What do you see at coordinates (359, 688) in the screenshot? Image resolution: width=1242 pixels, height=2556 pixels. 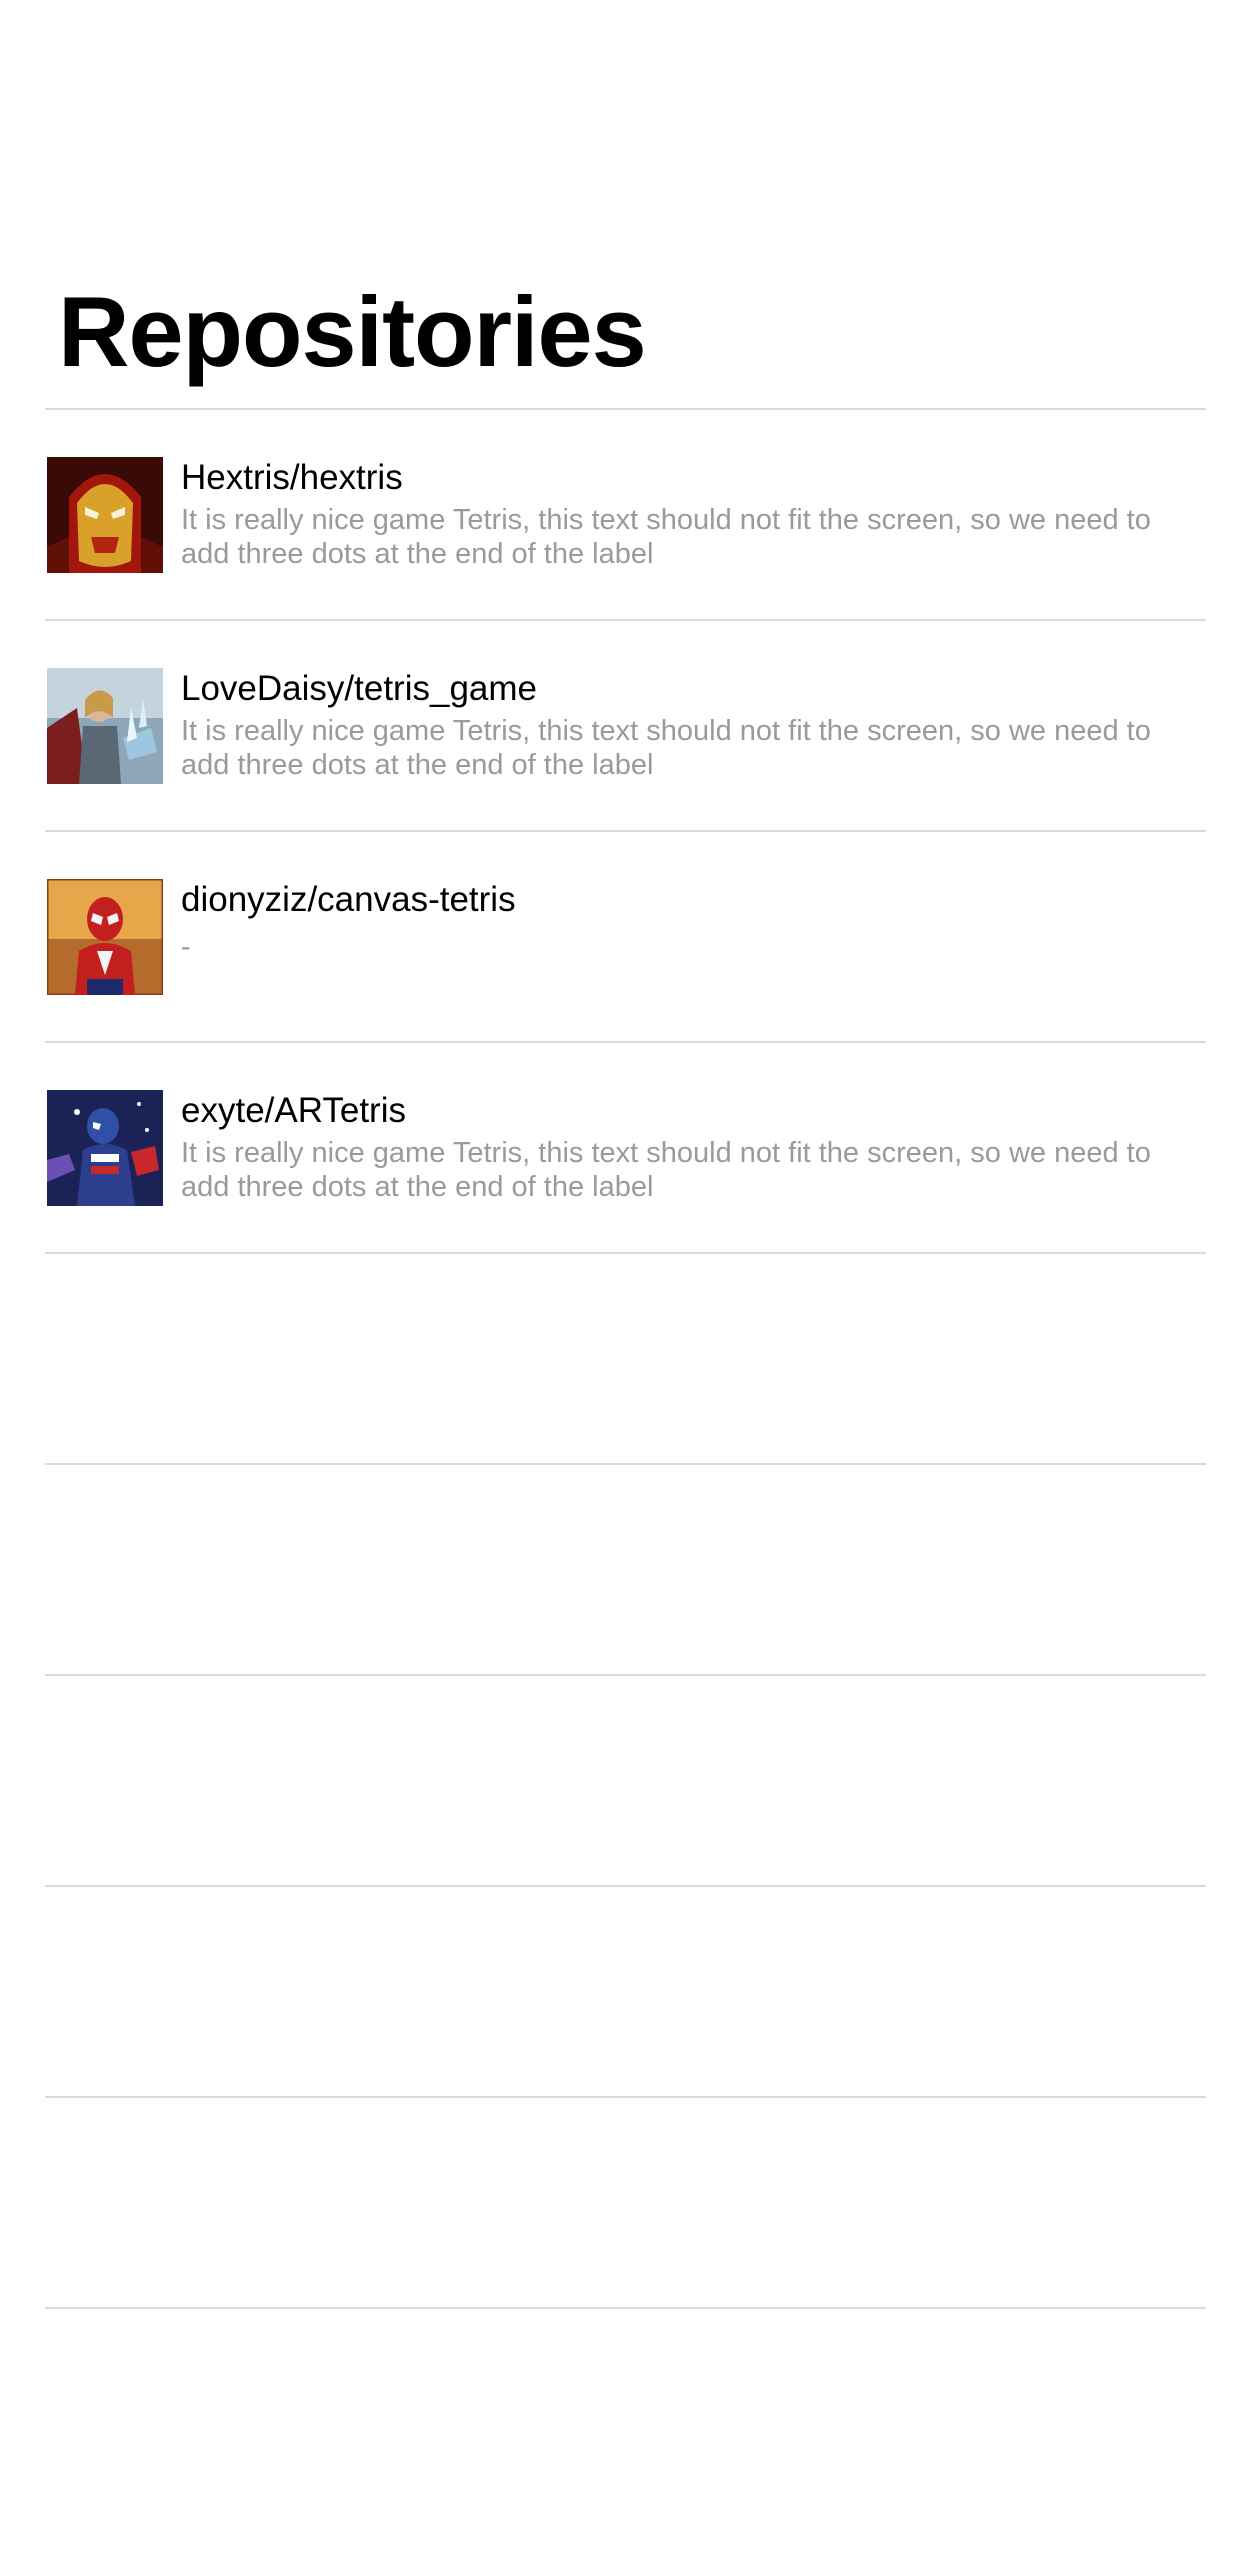 I see `repository-name: LoveDaisy/tetris_game` at bounding box center [359, 688].